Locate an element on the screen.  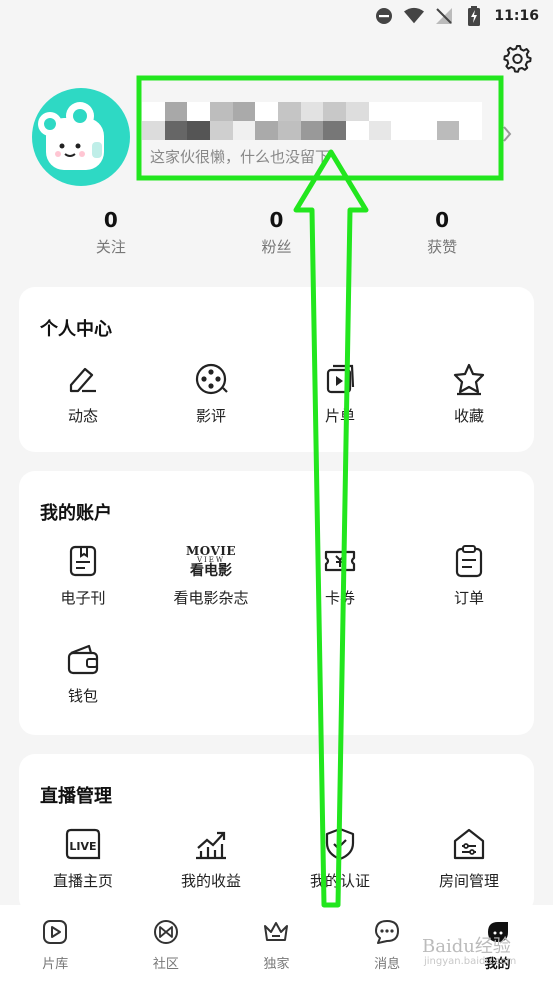
menu-item-label: 我的收益 is located at coordinates (210, 881).